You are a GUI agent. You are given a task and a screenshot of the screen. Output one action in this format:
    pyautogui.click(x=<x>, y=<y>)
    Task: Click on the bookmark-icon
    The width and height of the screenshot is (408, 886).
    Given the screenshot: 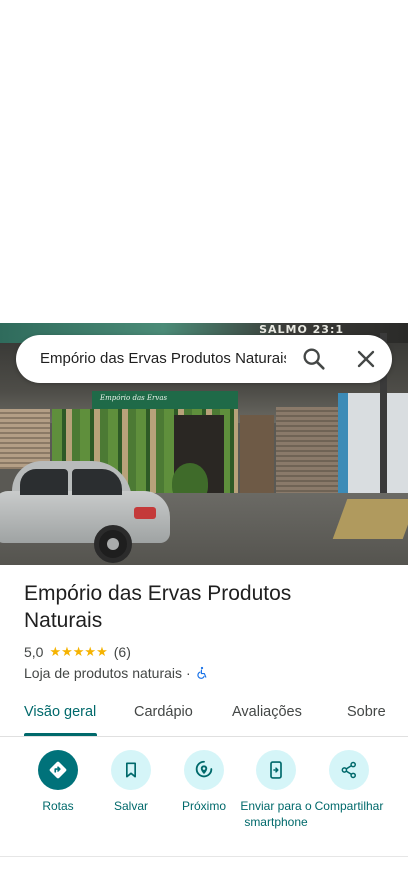 What is the action you would take?
    pyautogui.click(x=131, y=770)
    